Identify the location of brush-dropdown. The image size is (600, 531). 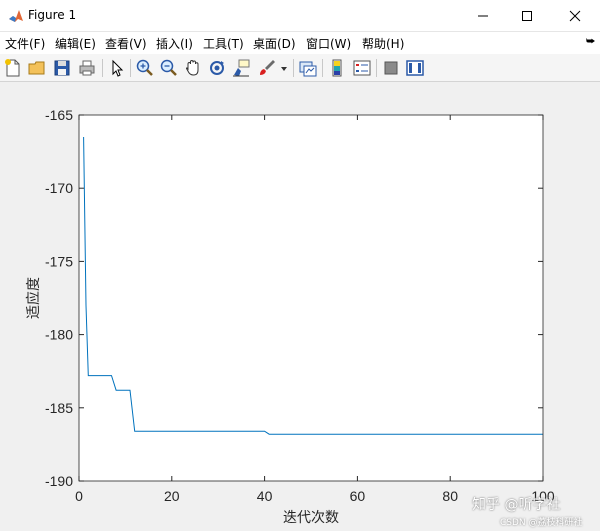
(284, 68).